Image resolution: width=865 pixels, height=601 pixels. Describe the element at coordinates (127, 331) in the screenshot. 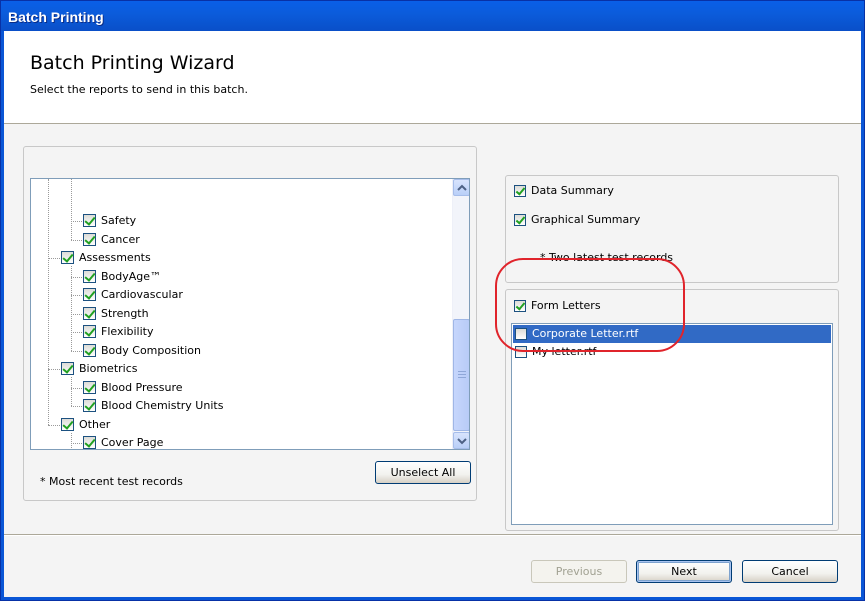

I see `tree-item-label: Flexibility` at that location.